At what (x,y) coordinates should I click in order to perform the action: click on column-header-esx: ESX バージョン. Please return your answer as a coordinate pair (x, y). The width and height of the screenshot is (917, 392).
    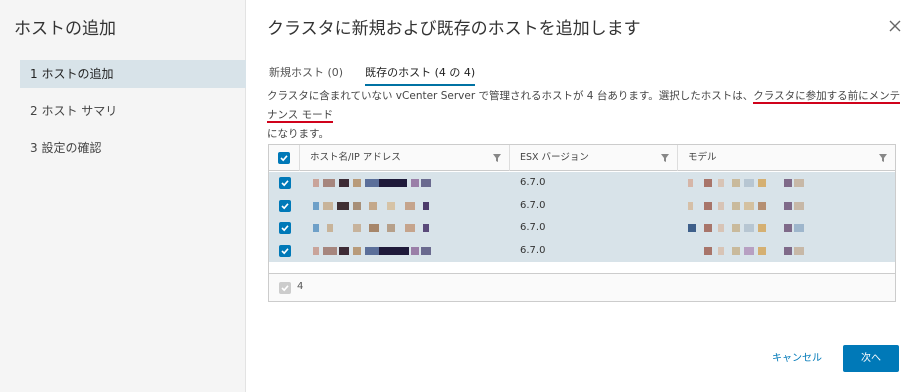
    Looking at the image, I should click on (594, 158).